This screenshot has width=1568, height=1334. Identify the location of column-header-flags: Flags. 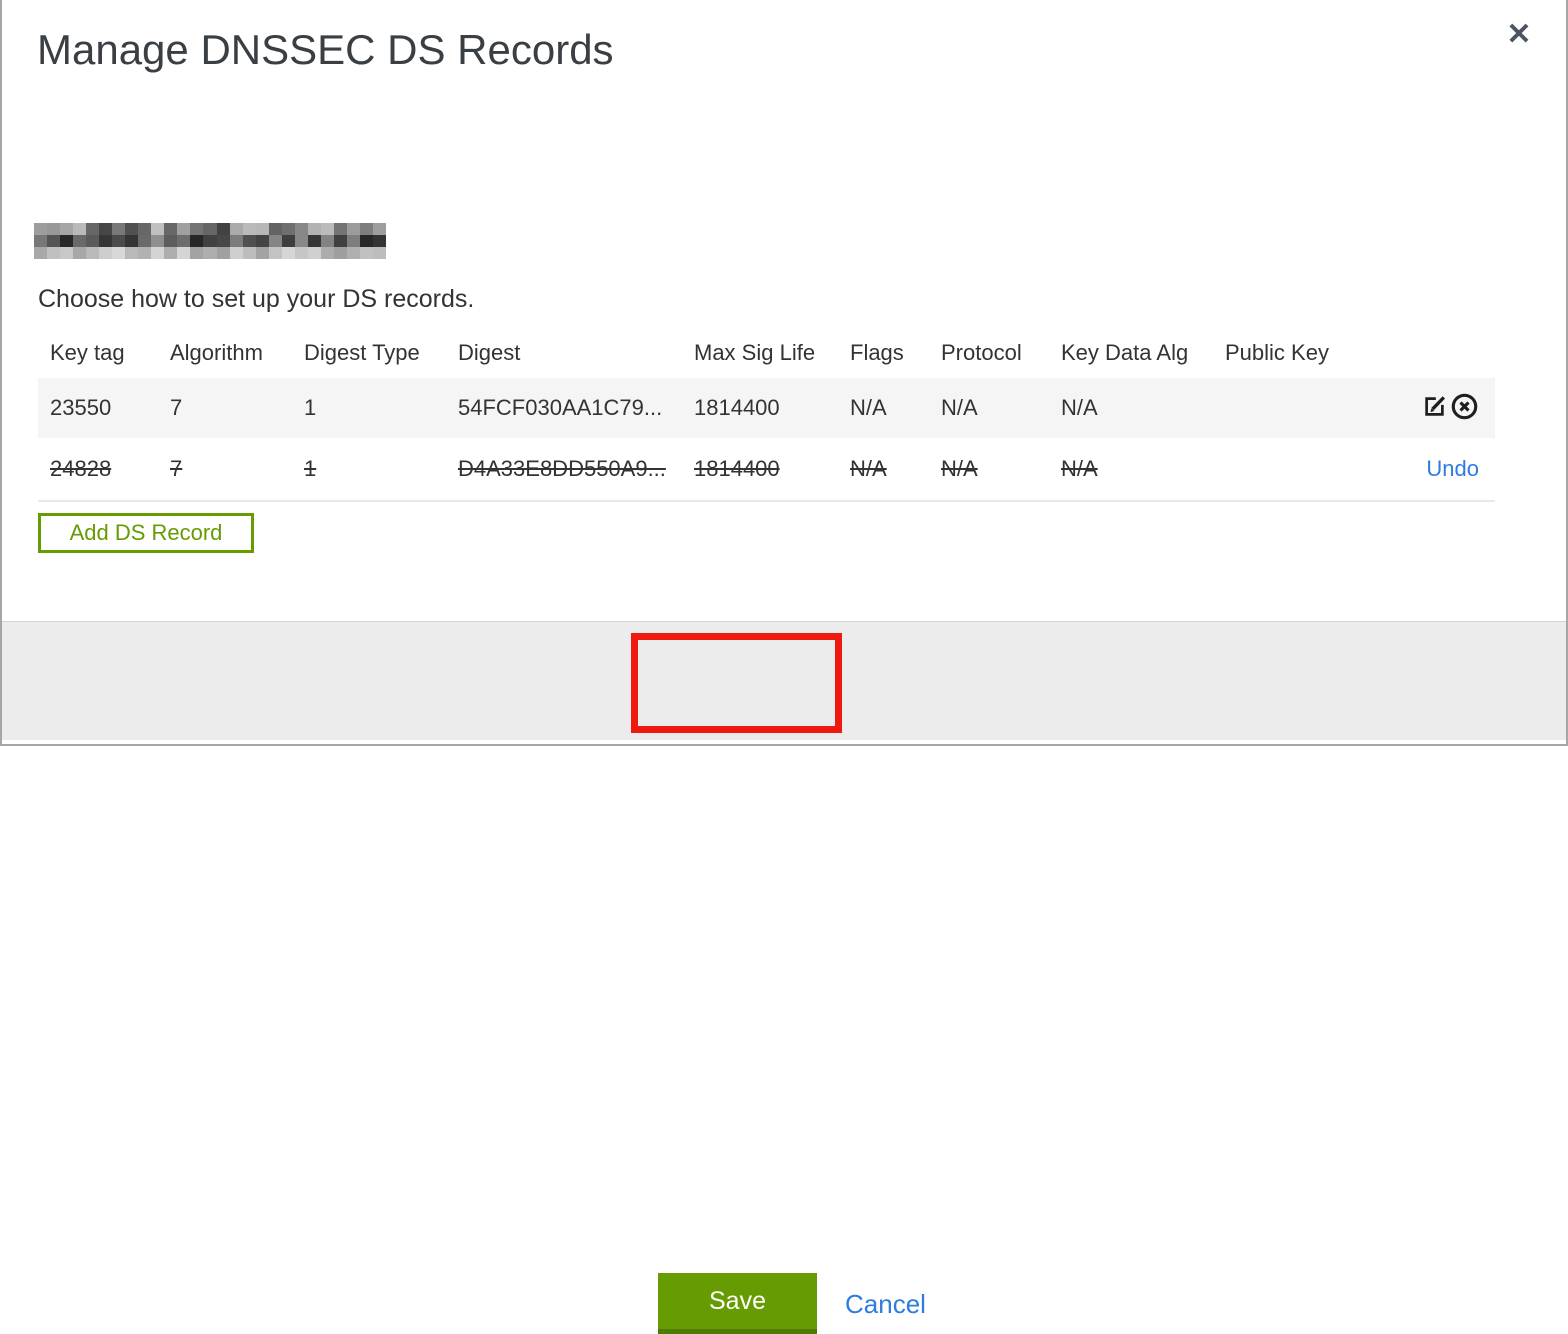
(877, 352).